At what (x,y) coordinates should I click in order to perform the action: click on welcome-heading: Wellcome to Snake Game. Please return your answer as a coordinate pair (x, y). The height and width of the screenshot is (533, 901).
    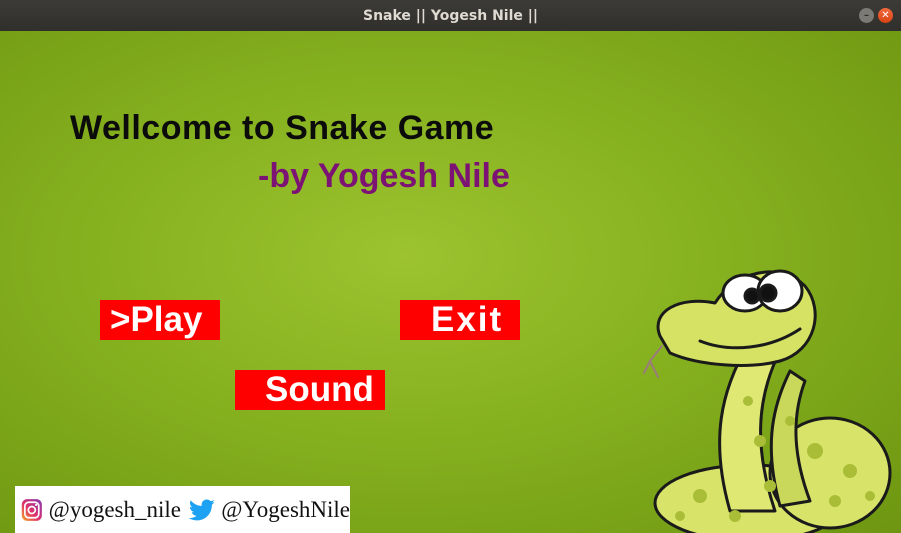
    Looking at the image, I should click on (282, 128).